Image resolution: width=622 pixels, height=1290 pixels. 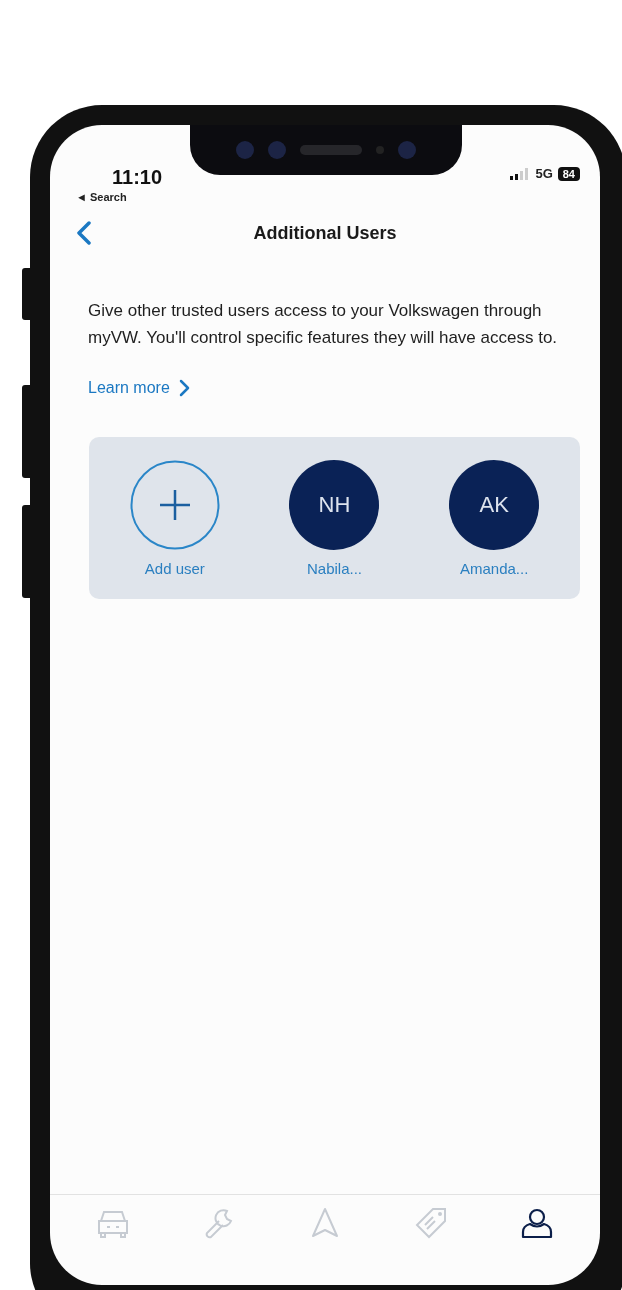 I want to click on back-chevron-icon, so click(x=84, y=233).